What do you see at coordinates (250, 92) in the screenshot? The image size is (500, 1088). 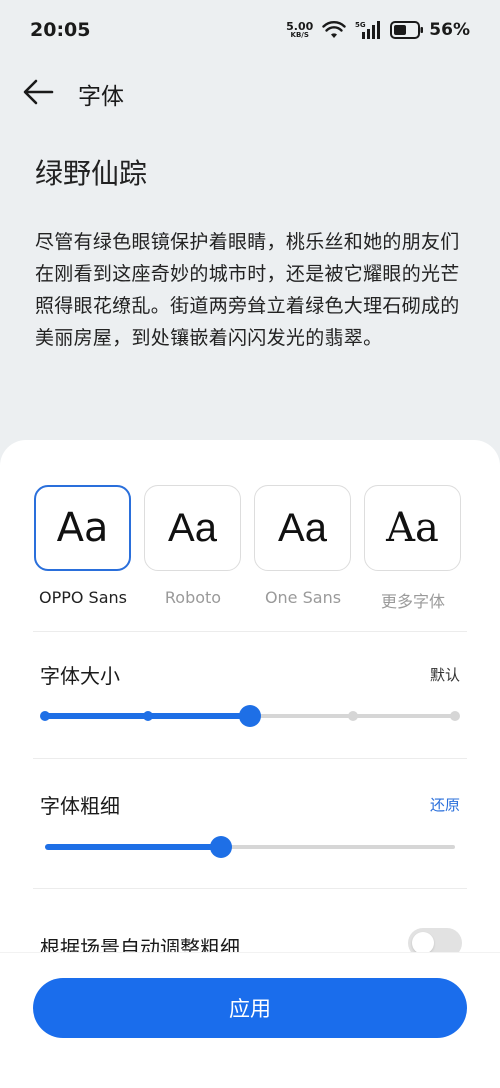 I see `header: 字体` at bounding box center [250, 92].